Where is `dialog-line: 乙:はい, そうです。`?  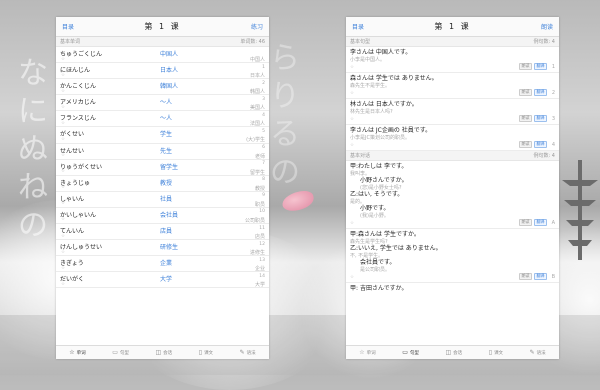
dialog-line: 乙:はい, そうです。 is located at coordinates (452, 195).